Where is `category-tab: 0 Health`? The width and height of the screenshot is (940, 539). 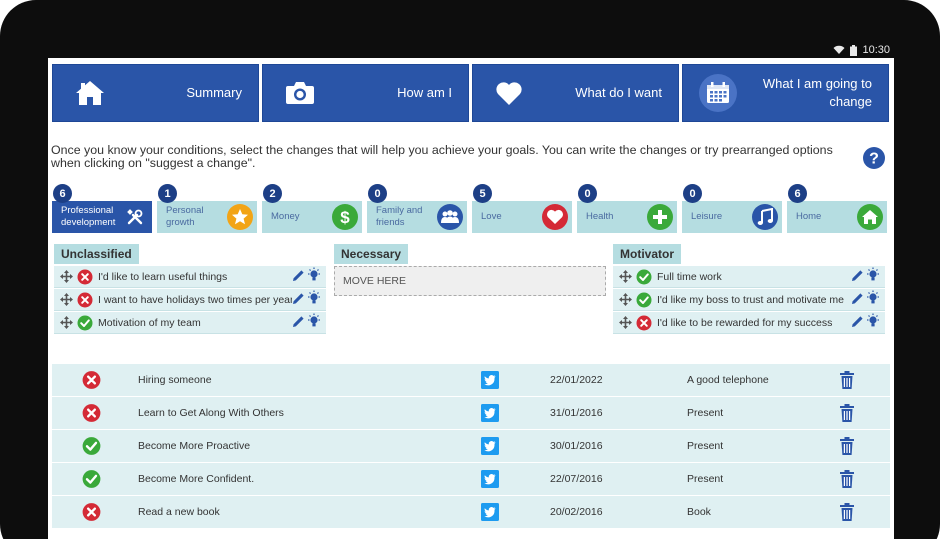
category-tab: 0 Health is located at coordinates (627, 208).